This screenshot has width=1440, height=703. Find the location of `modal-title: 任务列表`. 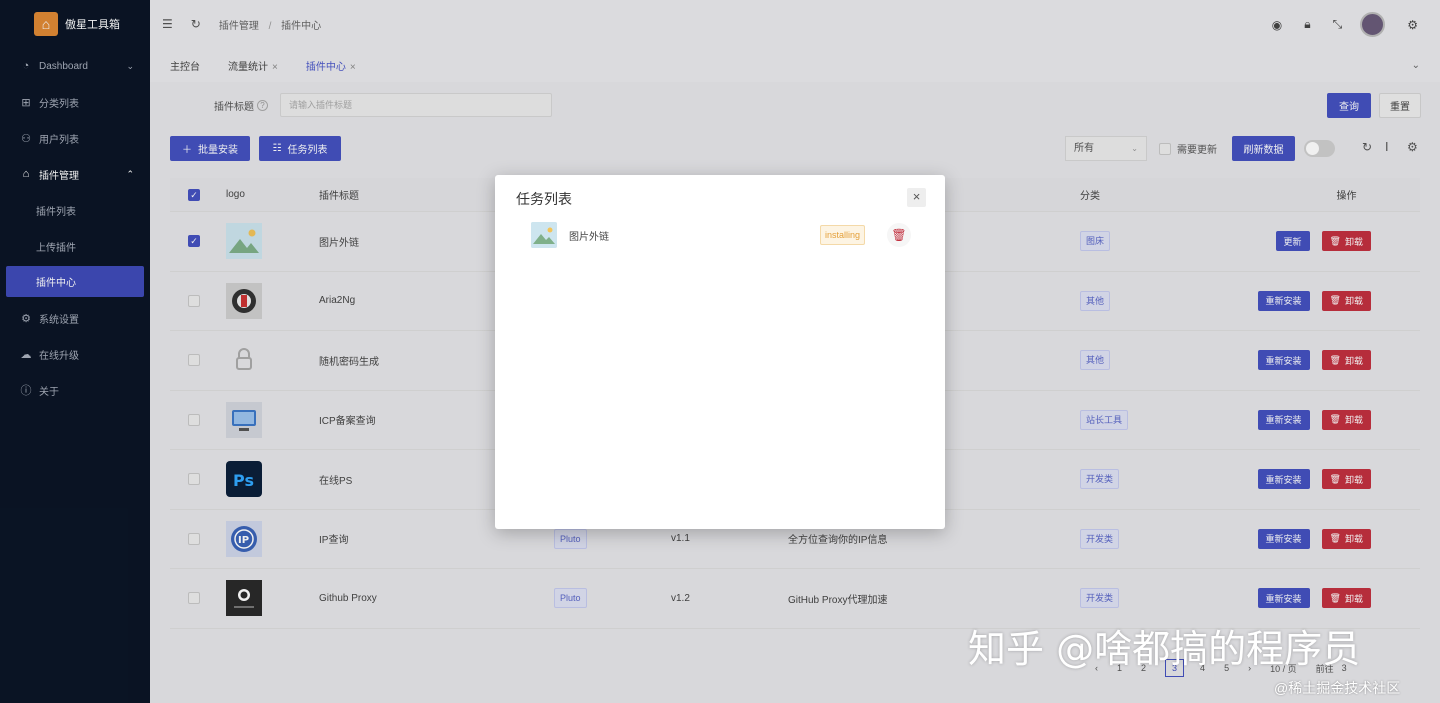

modal-title: 任务列表 is located at coordinates (544, 199).